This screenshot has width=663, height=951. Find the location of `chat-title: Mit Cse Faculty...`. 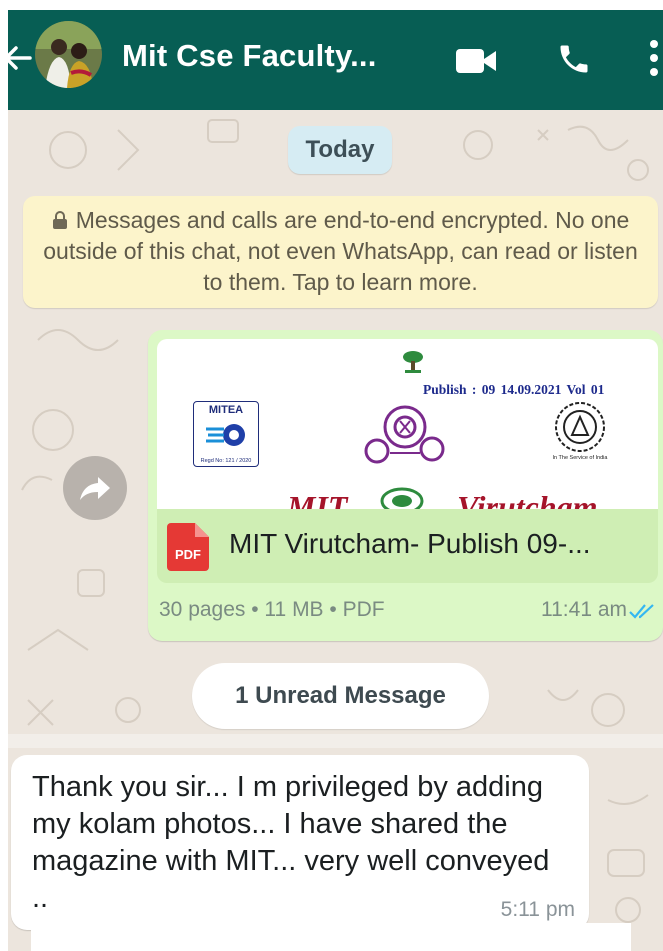

chat-title: Mit Cse Faculty... is located at coordinates (249, 56).